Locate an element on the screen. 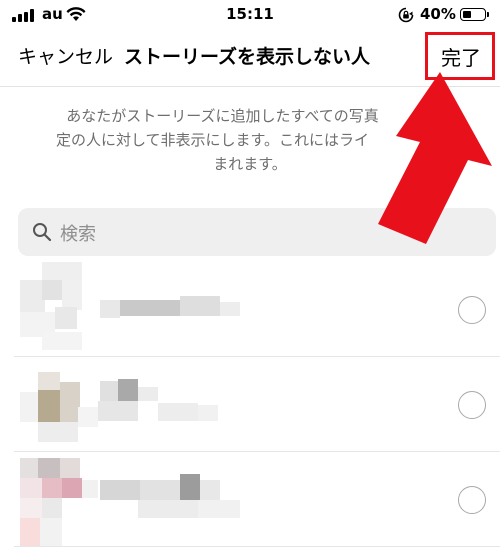 Image resolution: width=500 pixels, height=552 pixels. nav-bar: キャンセル ストーリーズを表示しない人 完了 is located at coordinates (250, 56).